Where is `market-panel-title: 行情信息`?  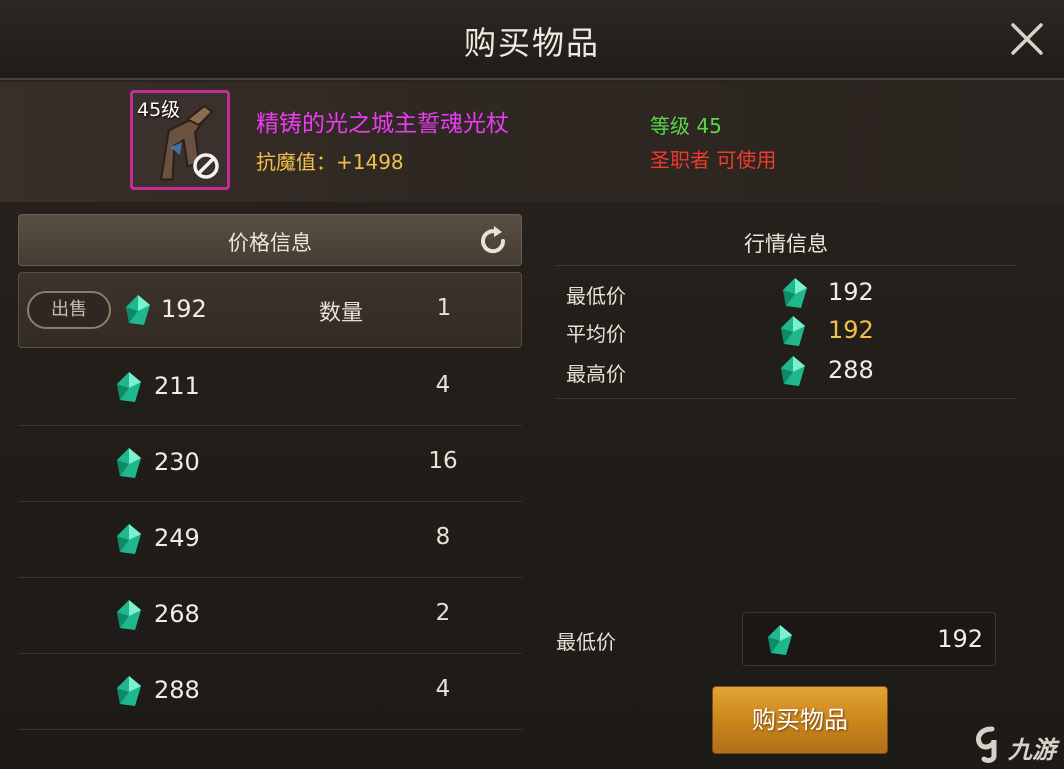
market-panel-title: 行情信息 is located at coordinates (786, 244).